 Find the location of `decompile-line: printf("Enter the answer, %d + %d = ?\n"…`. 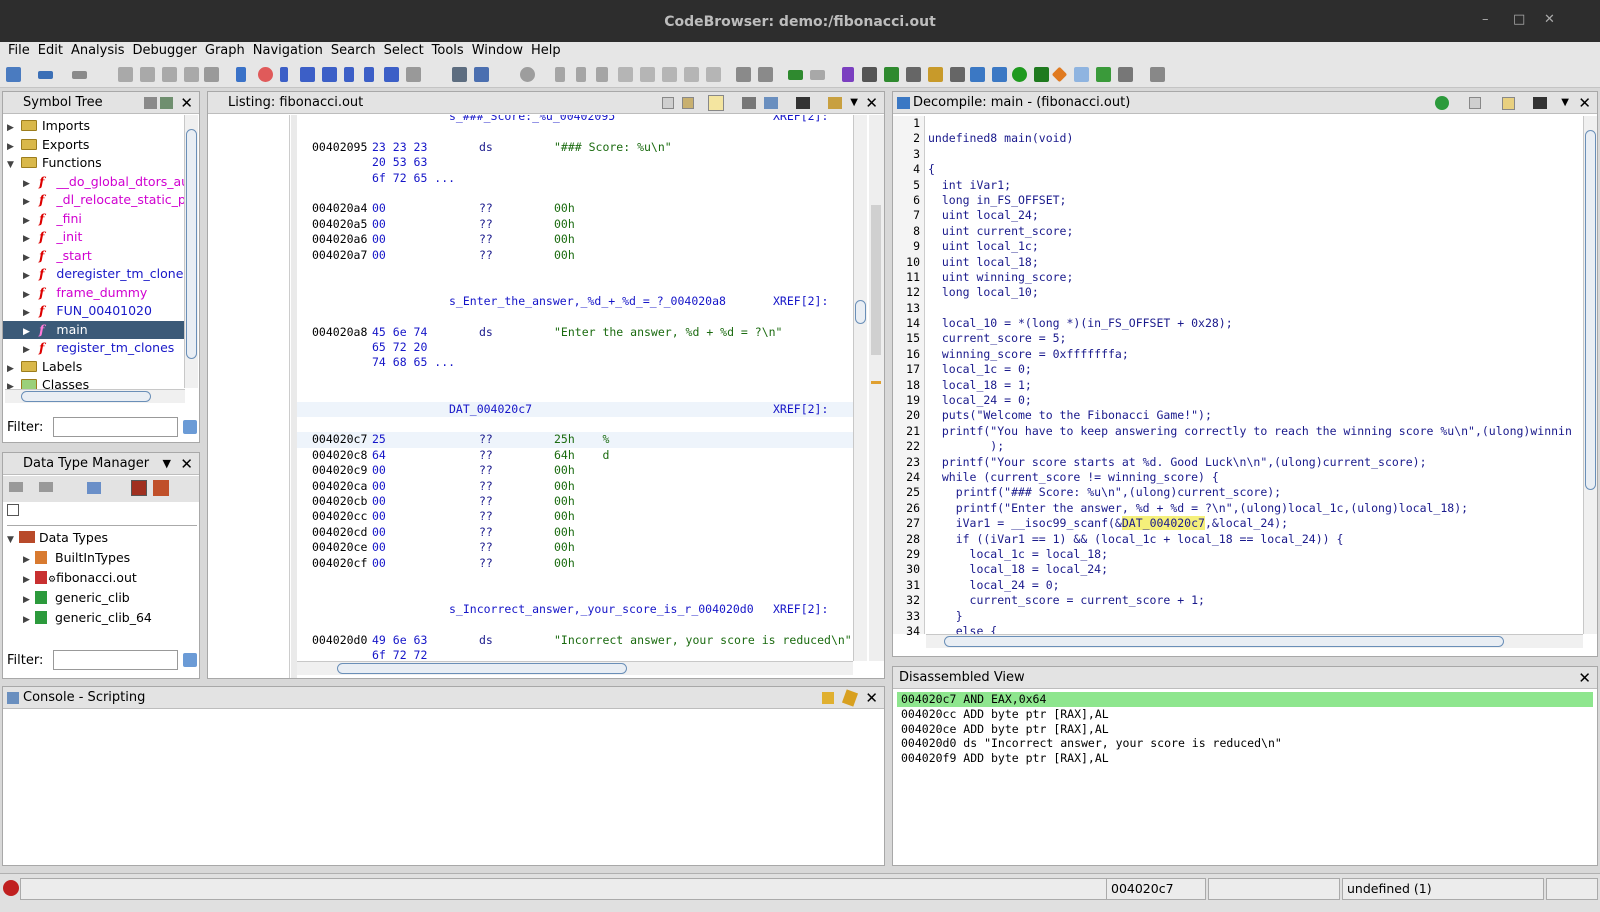

decompile-line: printf("Enter the answer, %d + %d = ?\n"… is located at coordinates (1250, 508).